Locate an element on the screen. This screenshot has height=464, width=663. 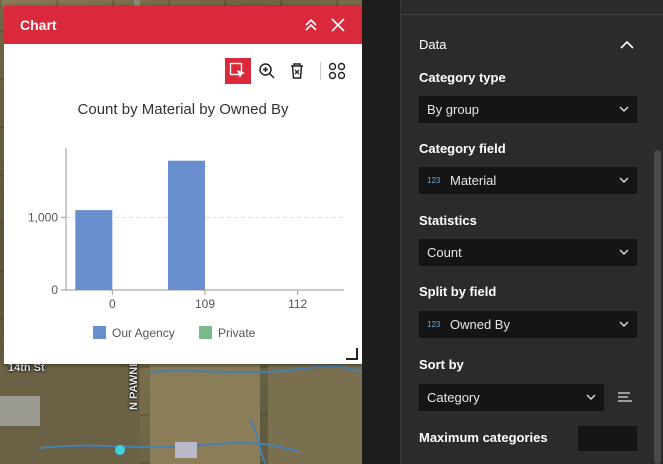
y-tick-label: 0 is located at coordinates (54, 290).